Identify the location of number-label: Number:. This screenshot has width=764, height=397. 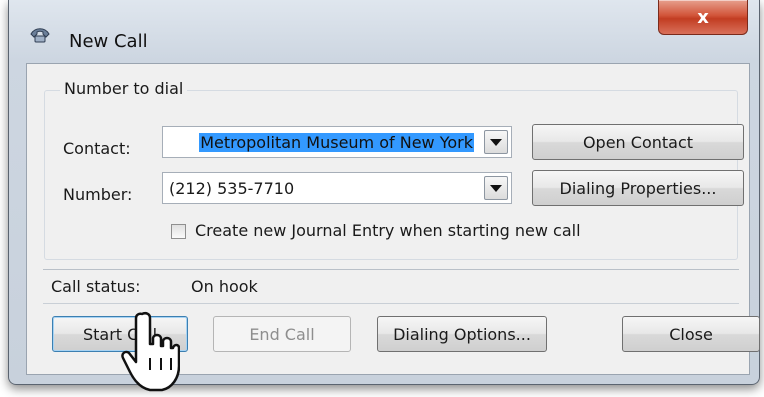
(98, 194).